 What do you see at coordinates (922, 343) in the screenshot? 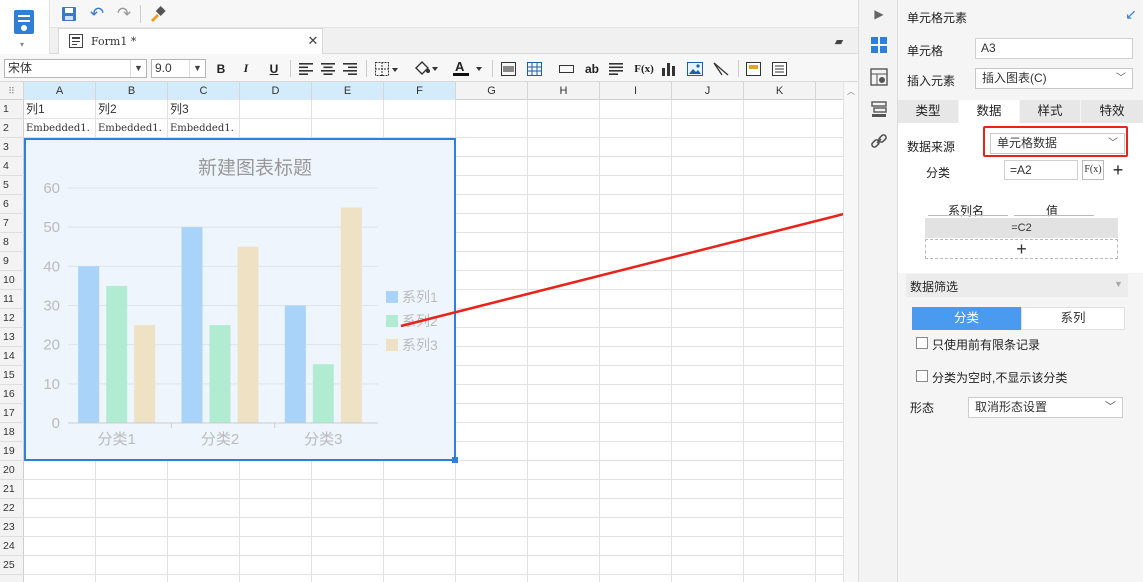
I see `limit-records-checkbox` at bounding box center [922, 343].